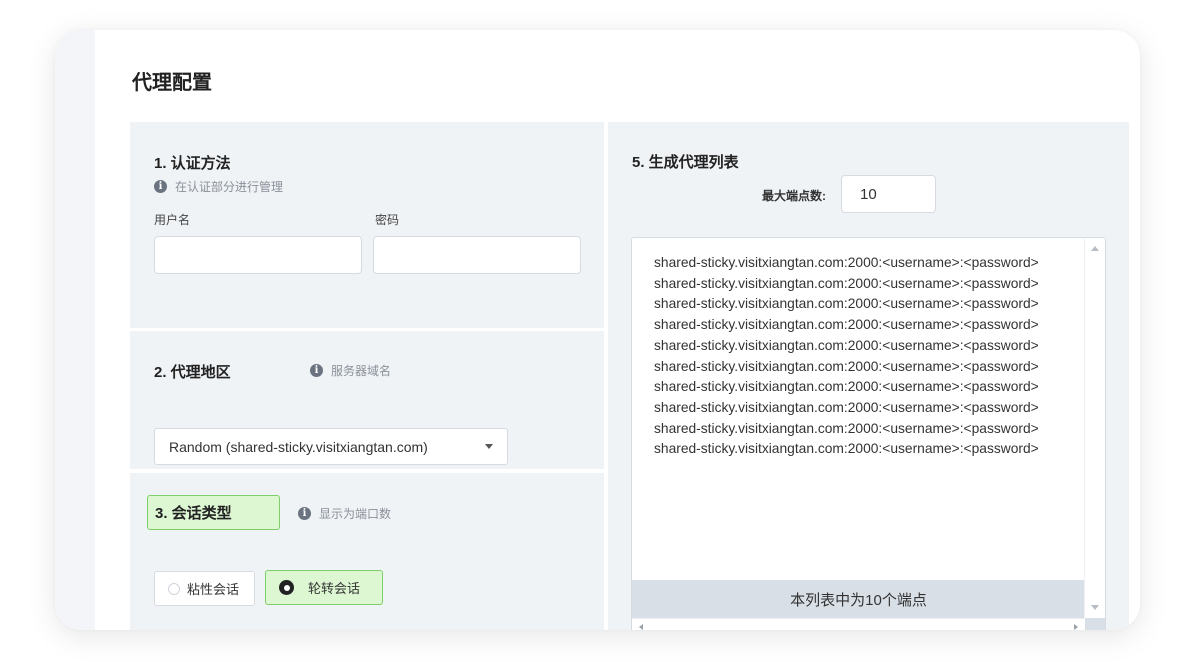  Describe the element at coordinates (367, 551) in the screenshot. I see `session-type-panel: 3. 会话类型 i 显示为端口数 粘性会话 轮转会话` at that location.